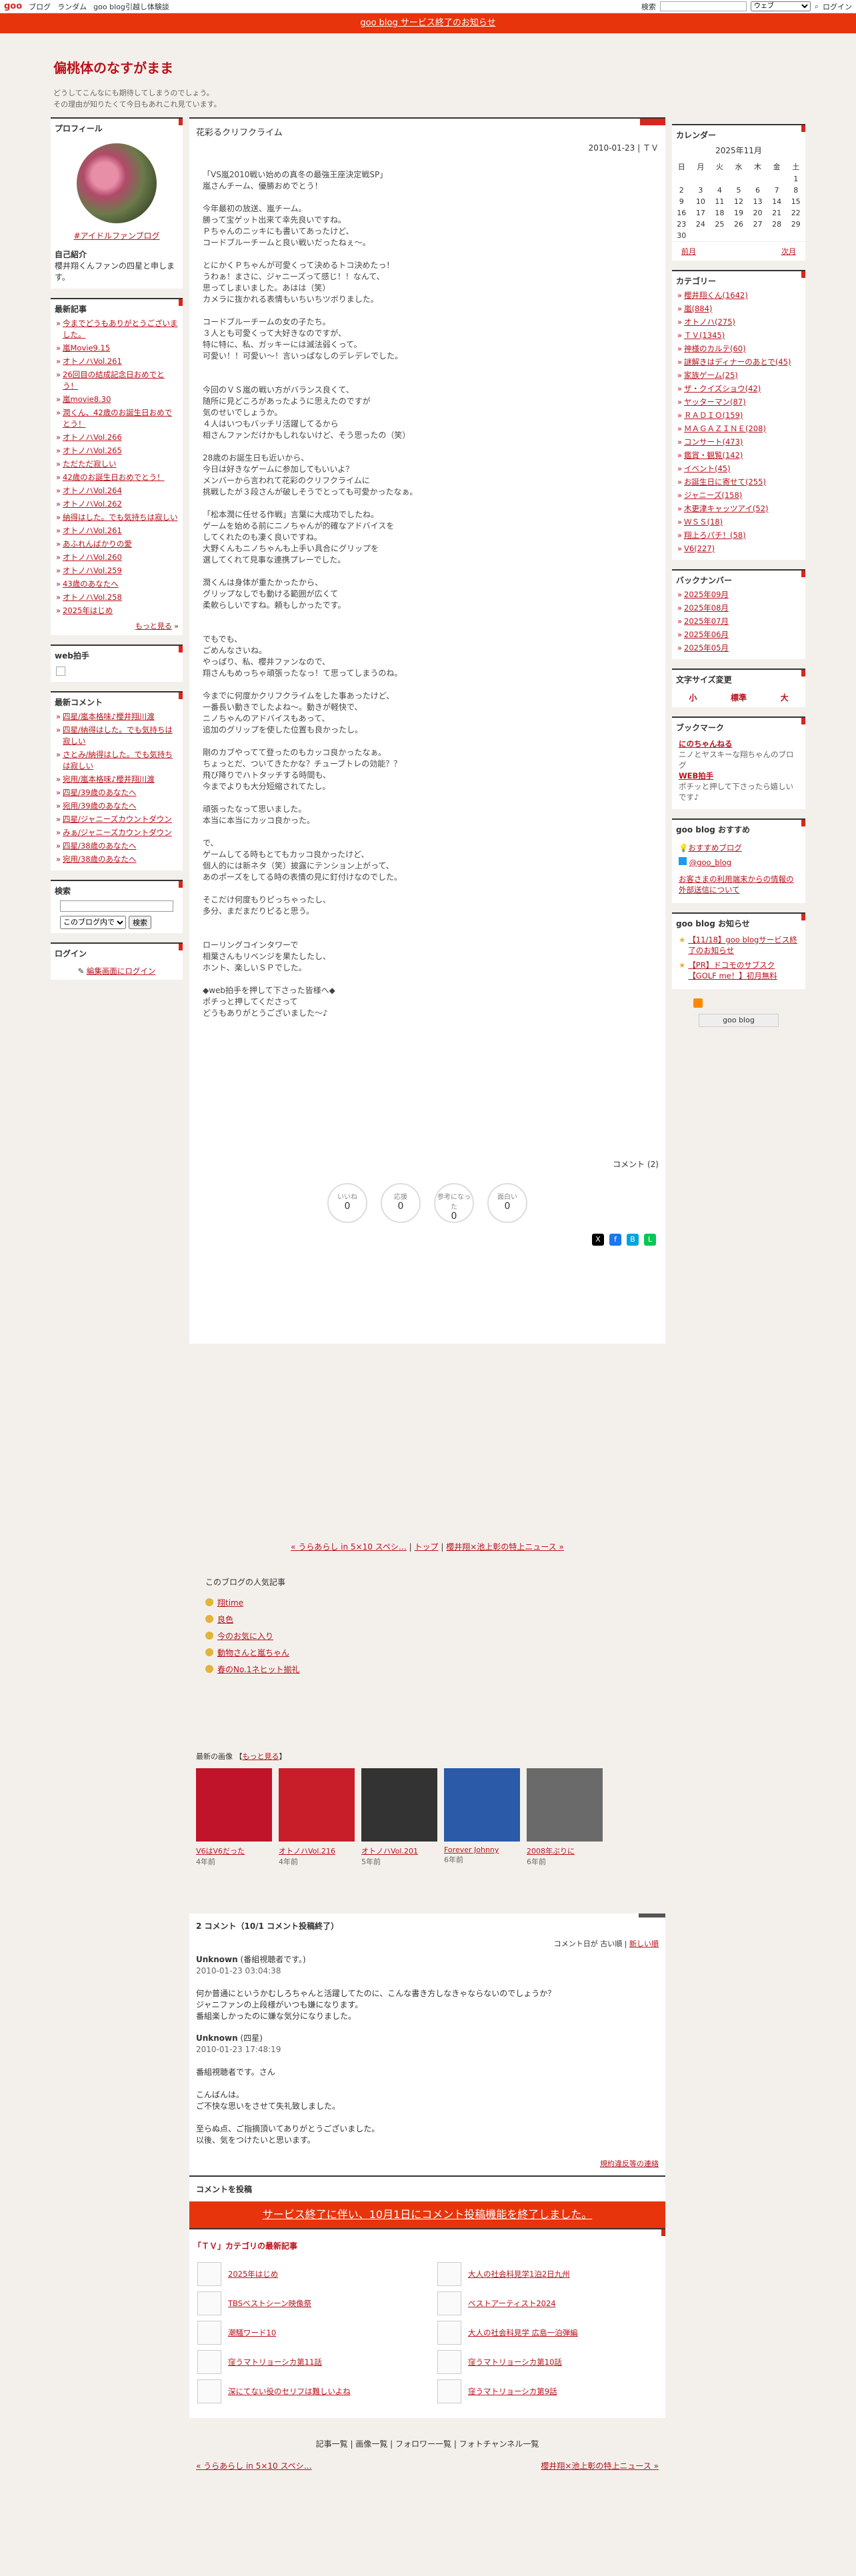 The height and width of the screenshot is (2576, 856). What do you see at coordinates (117, 859) in the screenshot?
I see `recent-comment-link: 宛用/38歳のあなたへ` at bounding box center [117, 859].